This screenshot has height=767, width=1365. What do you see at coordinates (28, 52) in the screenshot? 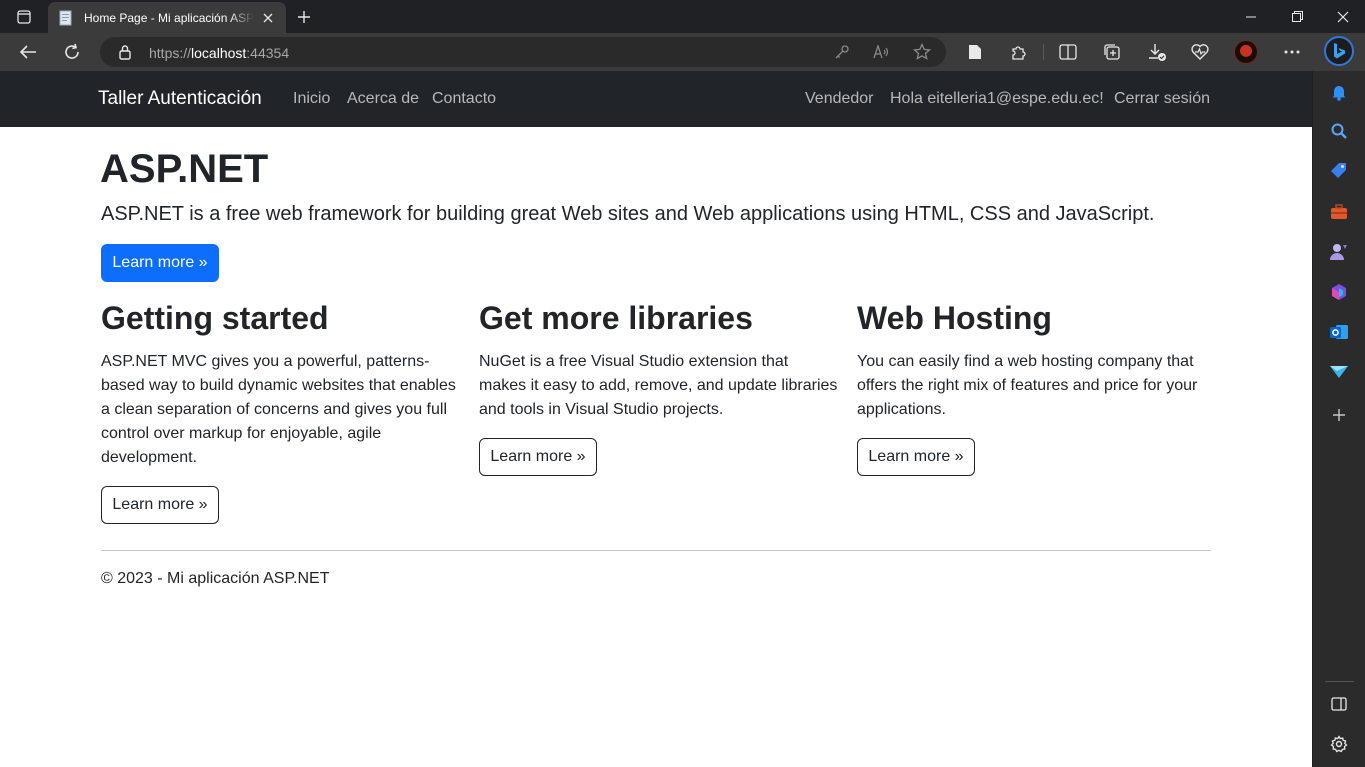
I see `back-icon` at bounding box center [28, 52].